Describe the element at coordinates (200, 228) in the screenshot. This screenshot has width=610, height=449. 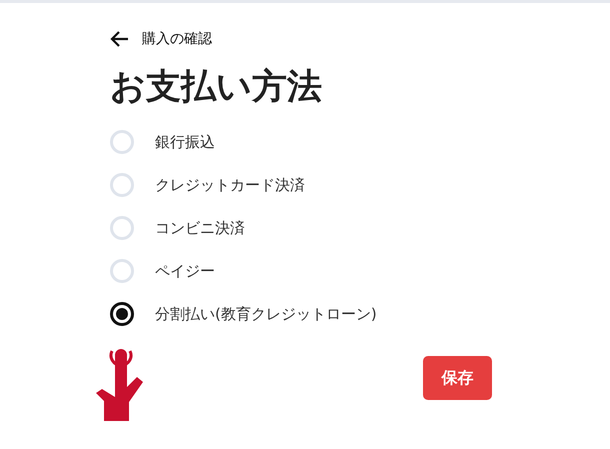
I see `option-label: コンビニ決済` at that location.